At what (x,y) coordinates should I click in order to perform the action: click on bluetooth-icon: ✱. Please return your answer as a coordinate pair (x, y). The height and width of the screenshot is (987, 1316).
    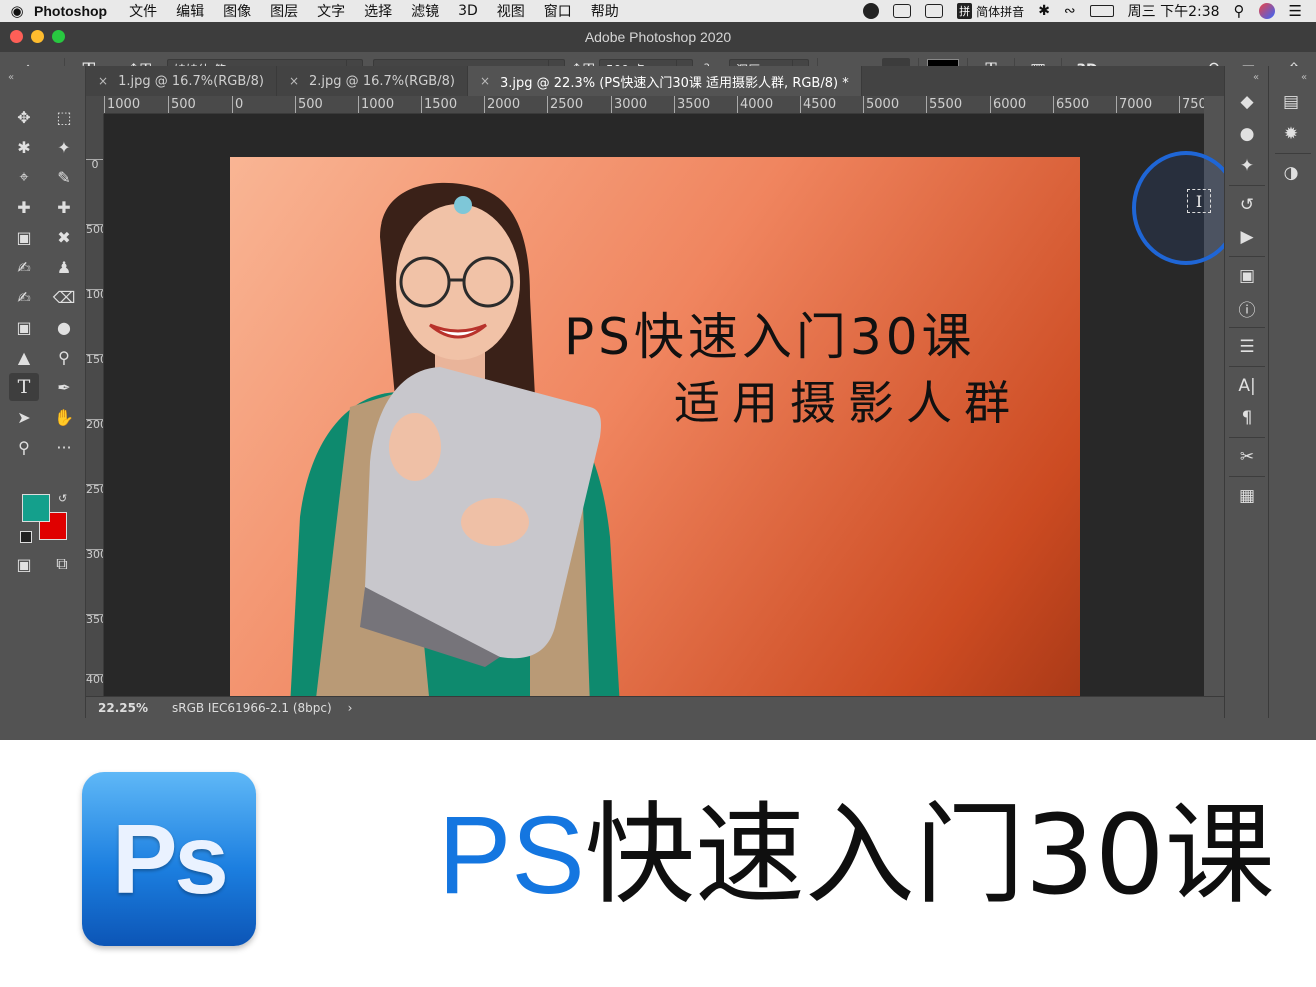
    Looking at the image, I should click on (1044, 11).